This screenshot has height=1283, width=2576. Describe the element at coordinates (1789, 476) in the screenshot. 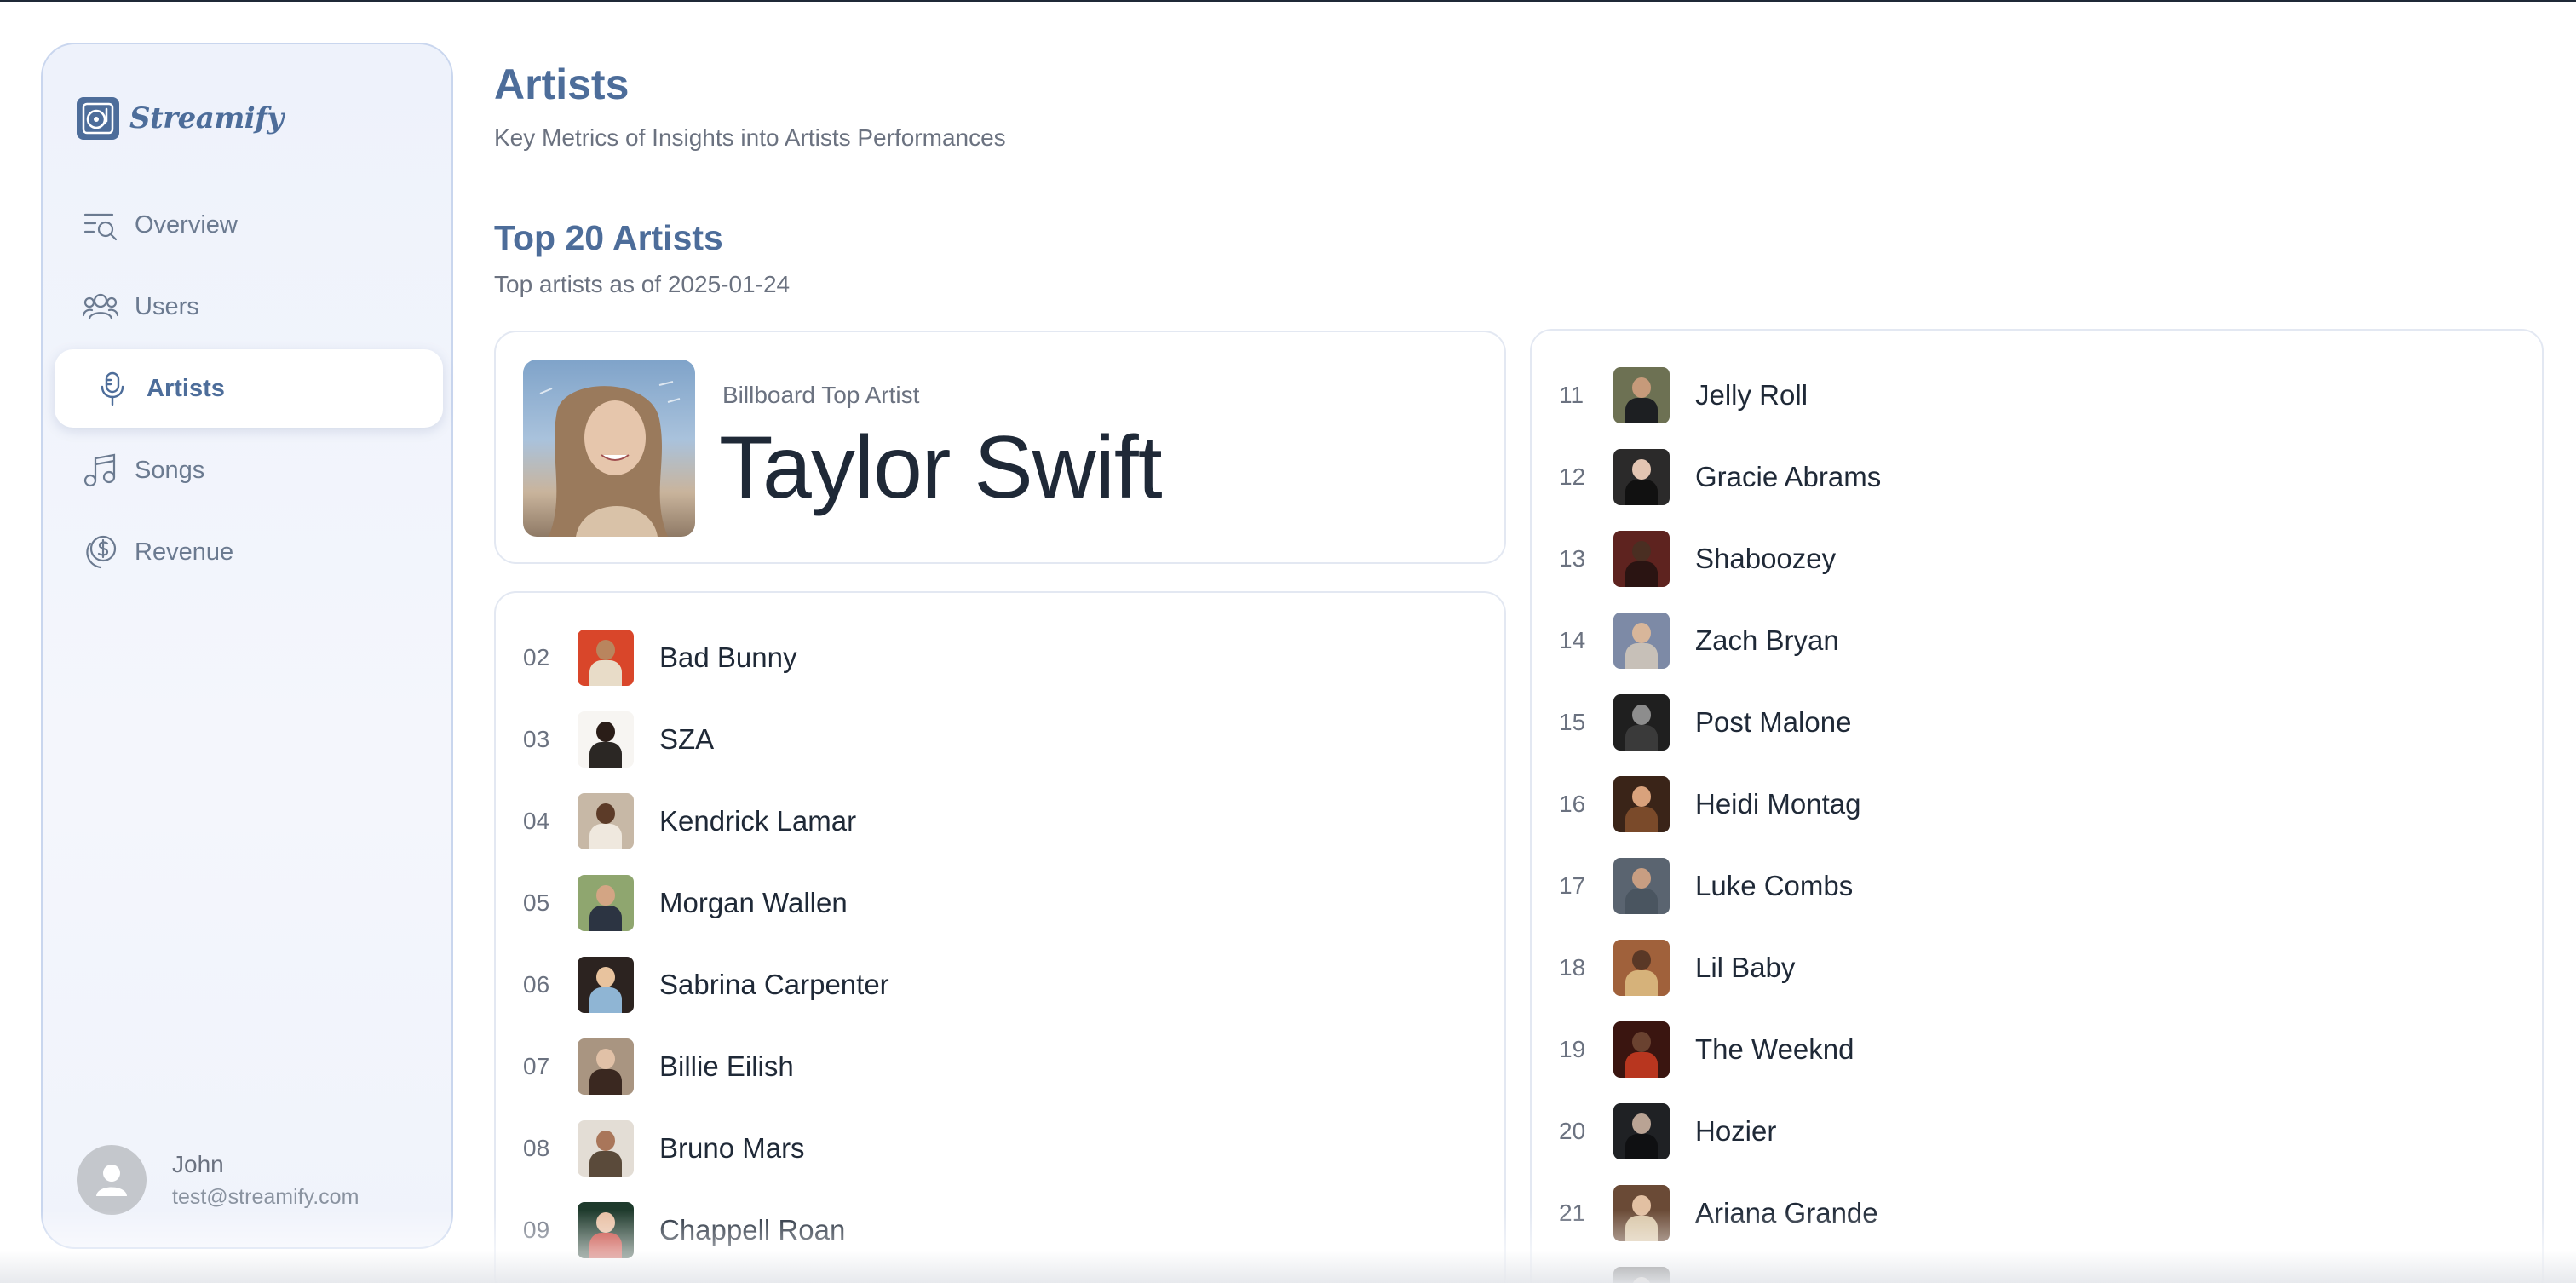

I see `artist-name: Gracie Abrams` at that location.